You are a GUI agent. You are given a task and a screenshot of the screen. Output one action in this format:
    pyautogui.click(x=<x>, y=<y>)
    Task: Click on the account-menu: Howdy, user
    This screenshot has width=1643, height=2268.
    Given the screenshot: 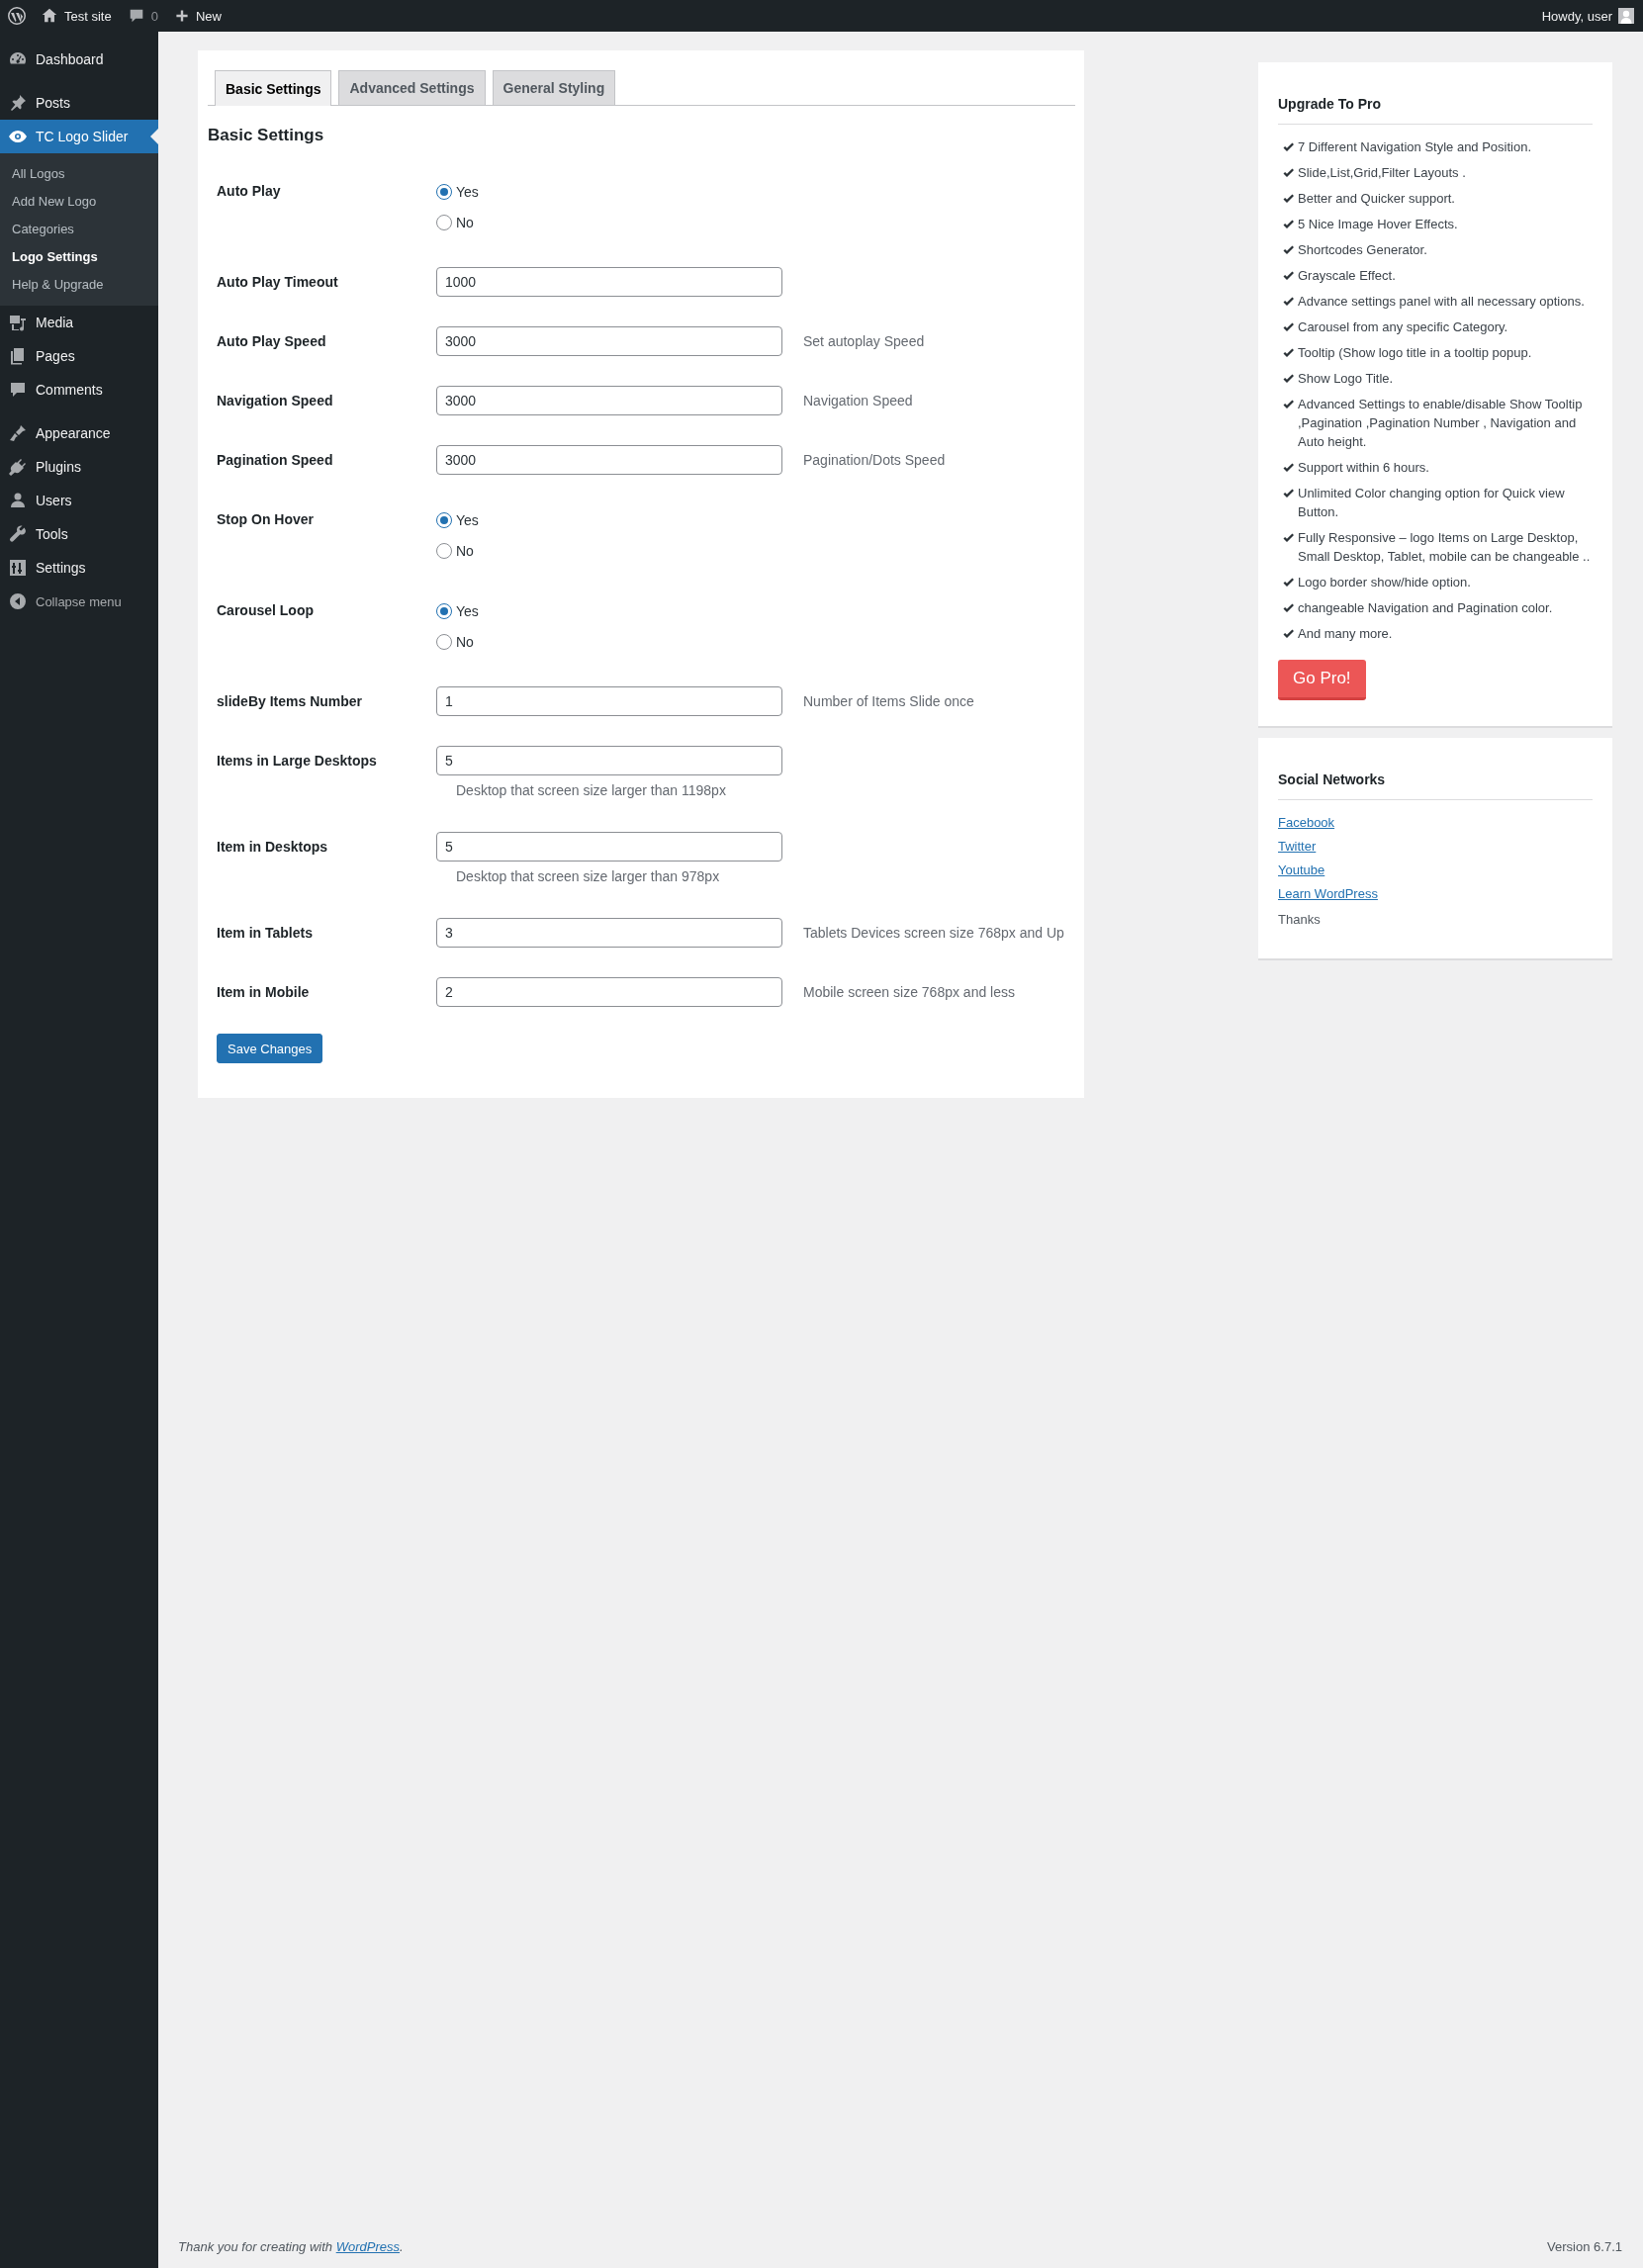 What is the action you would take?
    pyautogui.click(x=1588, y=16)
    